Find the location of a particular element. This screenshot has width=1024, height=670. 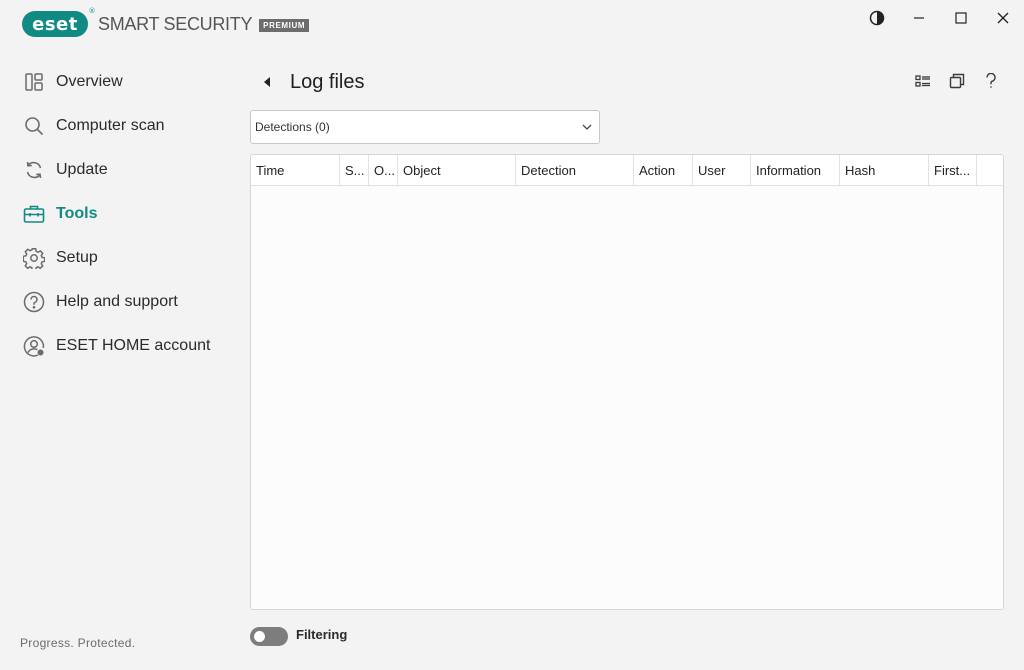

close-icon is located at coordinates (1003, 18).